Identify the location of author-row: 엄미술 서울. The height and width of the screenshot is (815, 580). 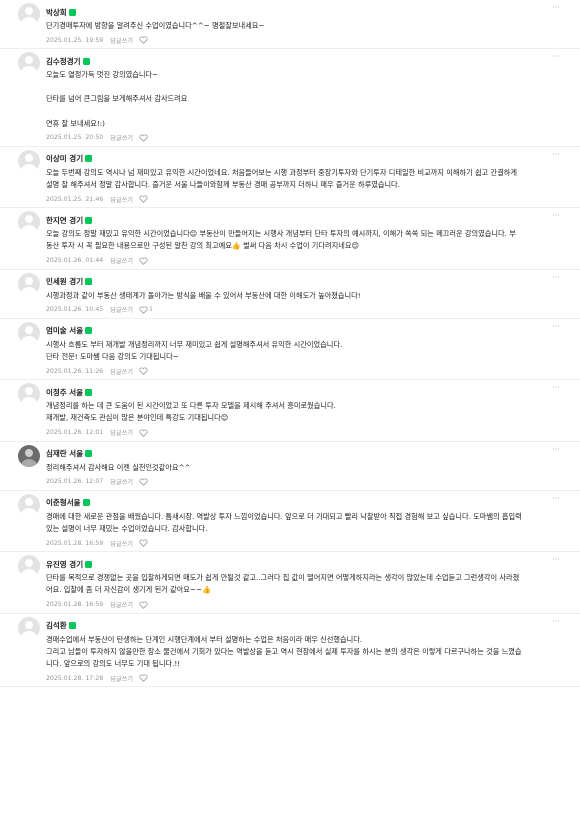
(284, 331).